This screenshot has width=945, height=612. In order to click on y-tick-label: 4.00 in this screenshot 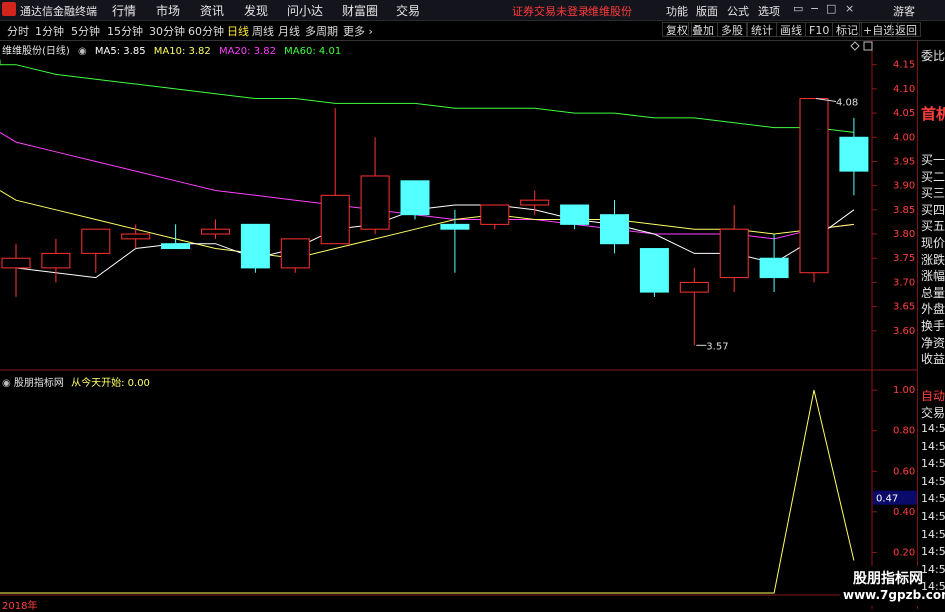, I will do `click(904, 137)`.